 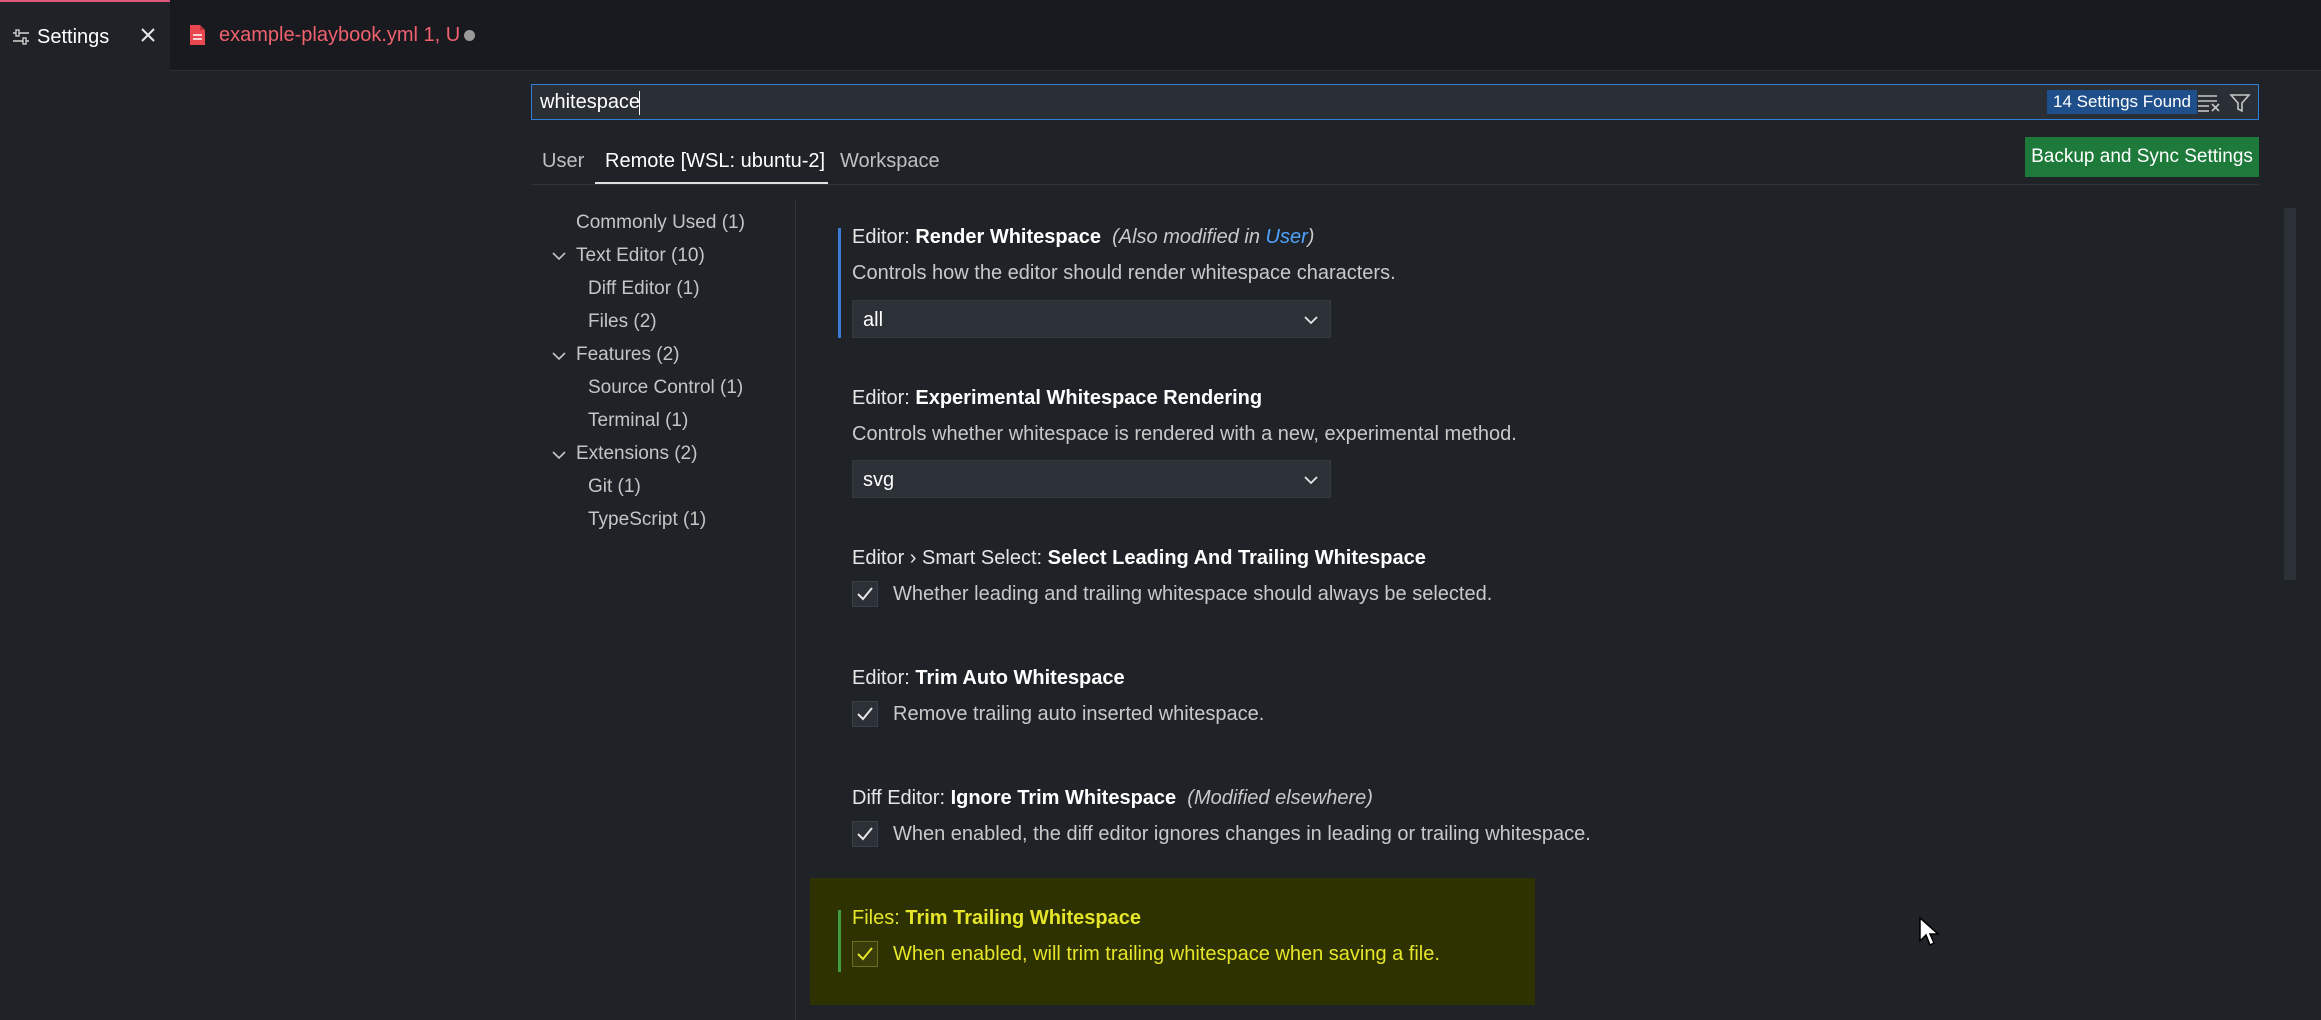 I want to click on toc-typescript: TypeScript (1), so click(x=647, y=520).